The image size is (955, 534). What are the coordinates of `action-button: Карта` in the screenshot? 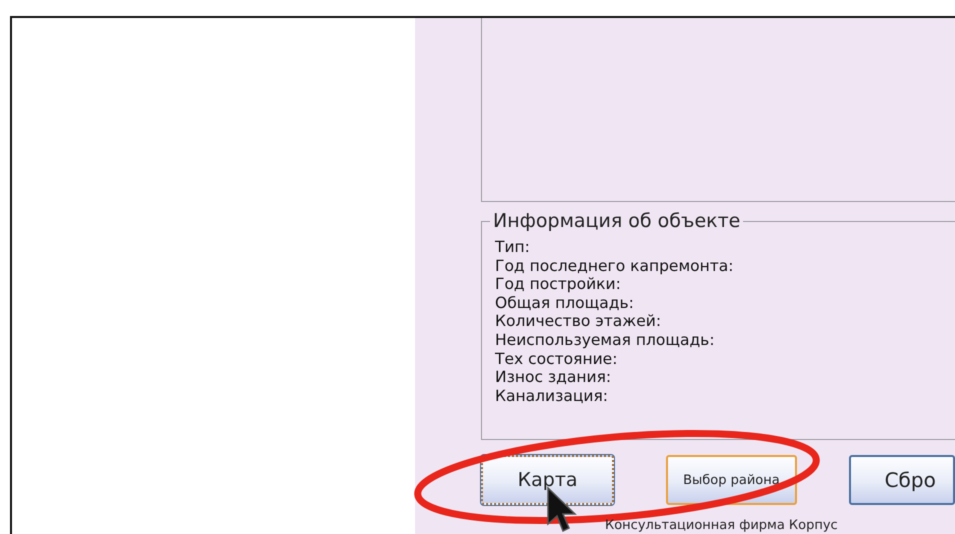 It's located at (547, 480).